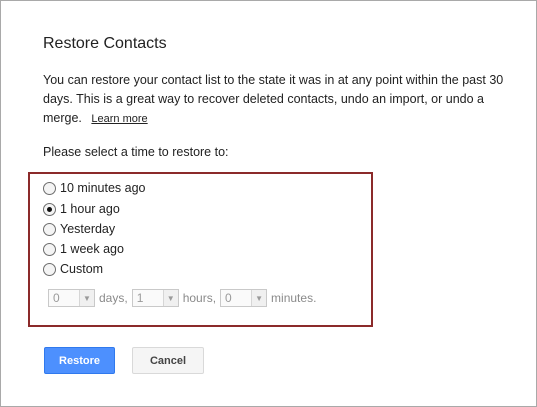 Image resolution: width=537 pixels, height=407 pixels. What do you see at coordinates (49, 249) in the screenshot?
I see `radio-button-1-week` at bounding box center [49, 249].